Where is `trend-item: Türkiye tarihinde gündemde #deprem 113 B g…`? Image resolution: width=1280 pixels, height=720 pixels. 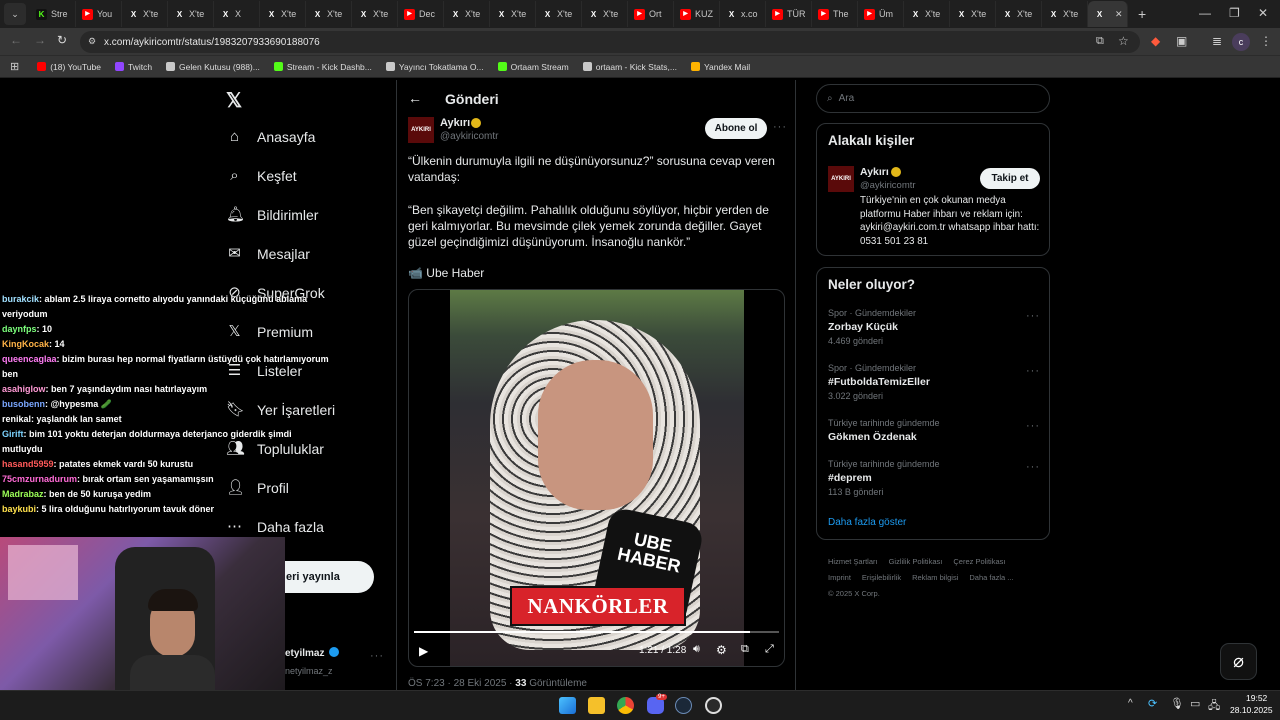 trend-item: Türkiye tarihinde gündemde #deprem 113 B g… is located at coordinates (934, 478).